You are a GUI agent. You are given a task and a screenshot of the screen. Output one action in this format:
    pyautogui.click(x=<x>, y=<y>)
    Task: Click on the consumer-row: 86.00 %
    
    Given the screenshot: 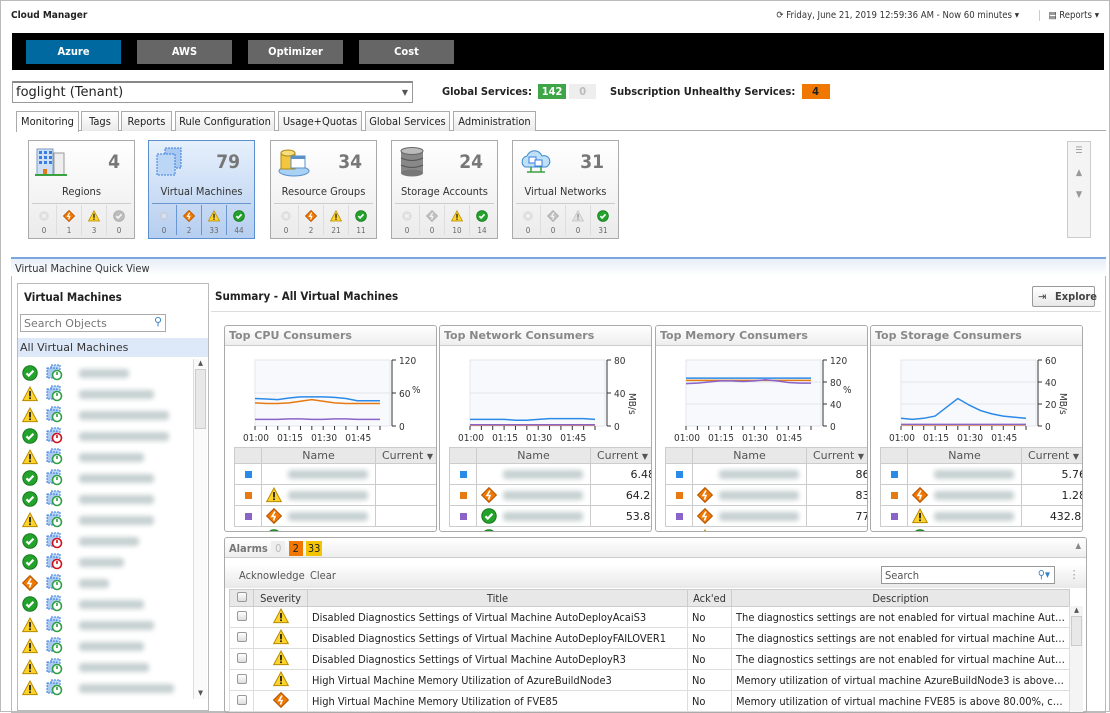 What is the action you would take?
    pyautogui.click(x=766, y=483)
    